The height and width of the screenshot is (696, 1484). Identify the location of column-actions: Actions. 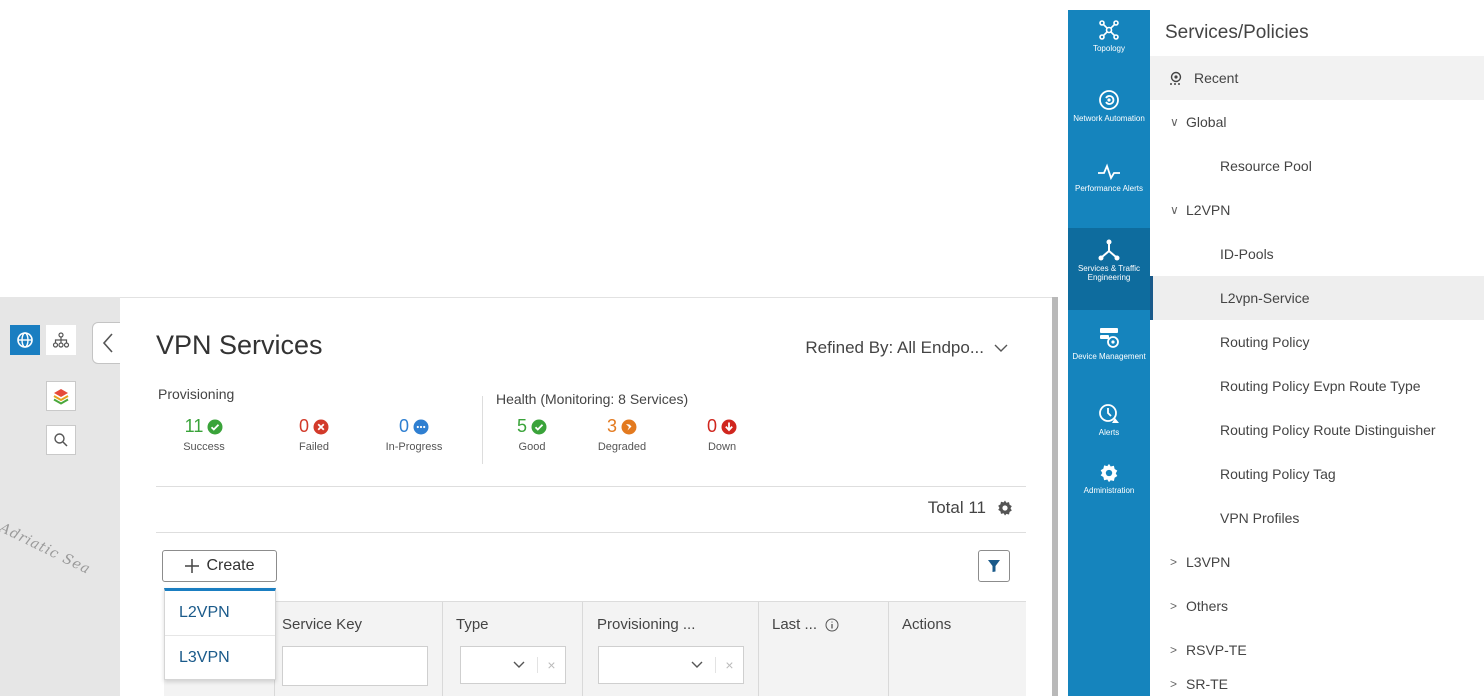
(926, 624).